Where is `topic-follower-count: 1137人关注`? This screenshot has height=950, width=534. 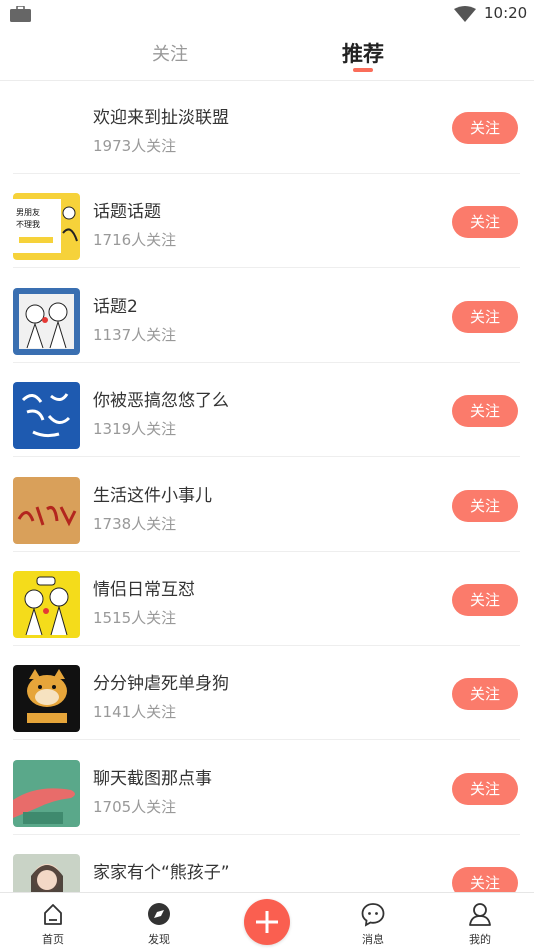
topic-follower-count: 1137人关注 is located at coordinates (135, 335).